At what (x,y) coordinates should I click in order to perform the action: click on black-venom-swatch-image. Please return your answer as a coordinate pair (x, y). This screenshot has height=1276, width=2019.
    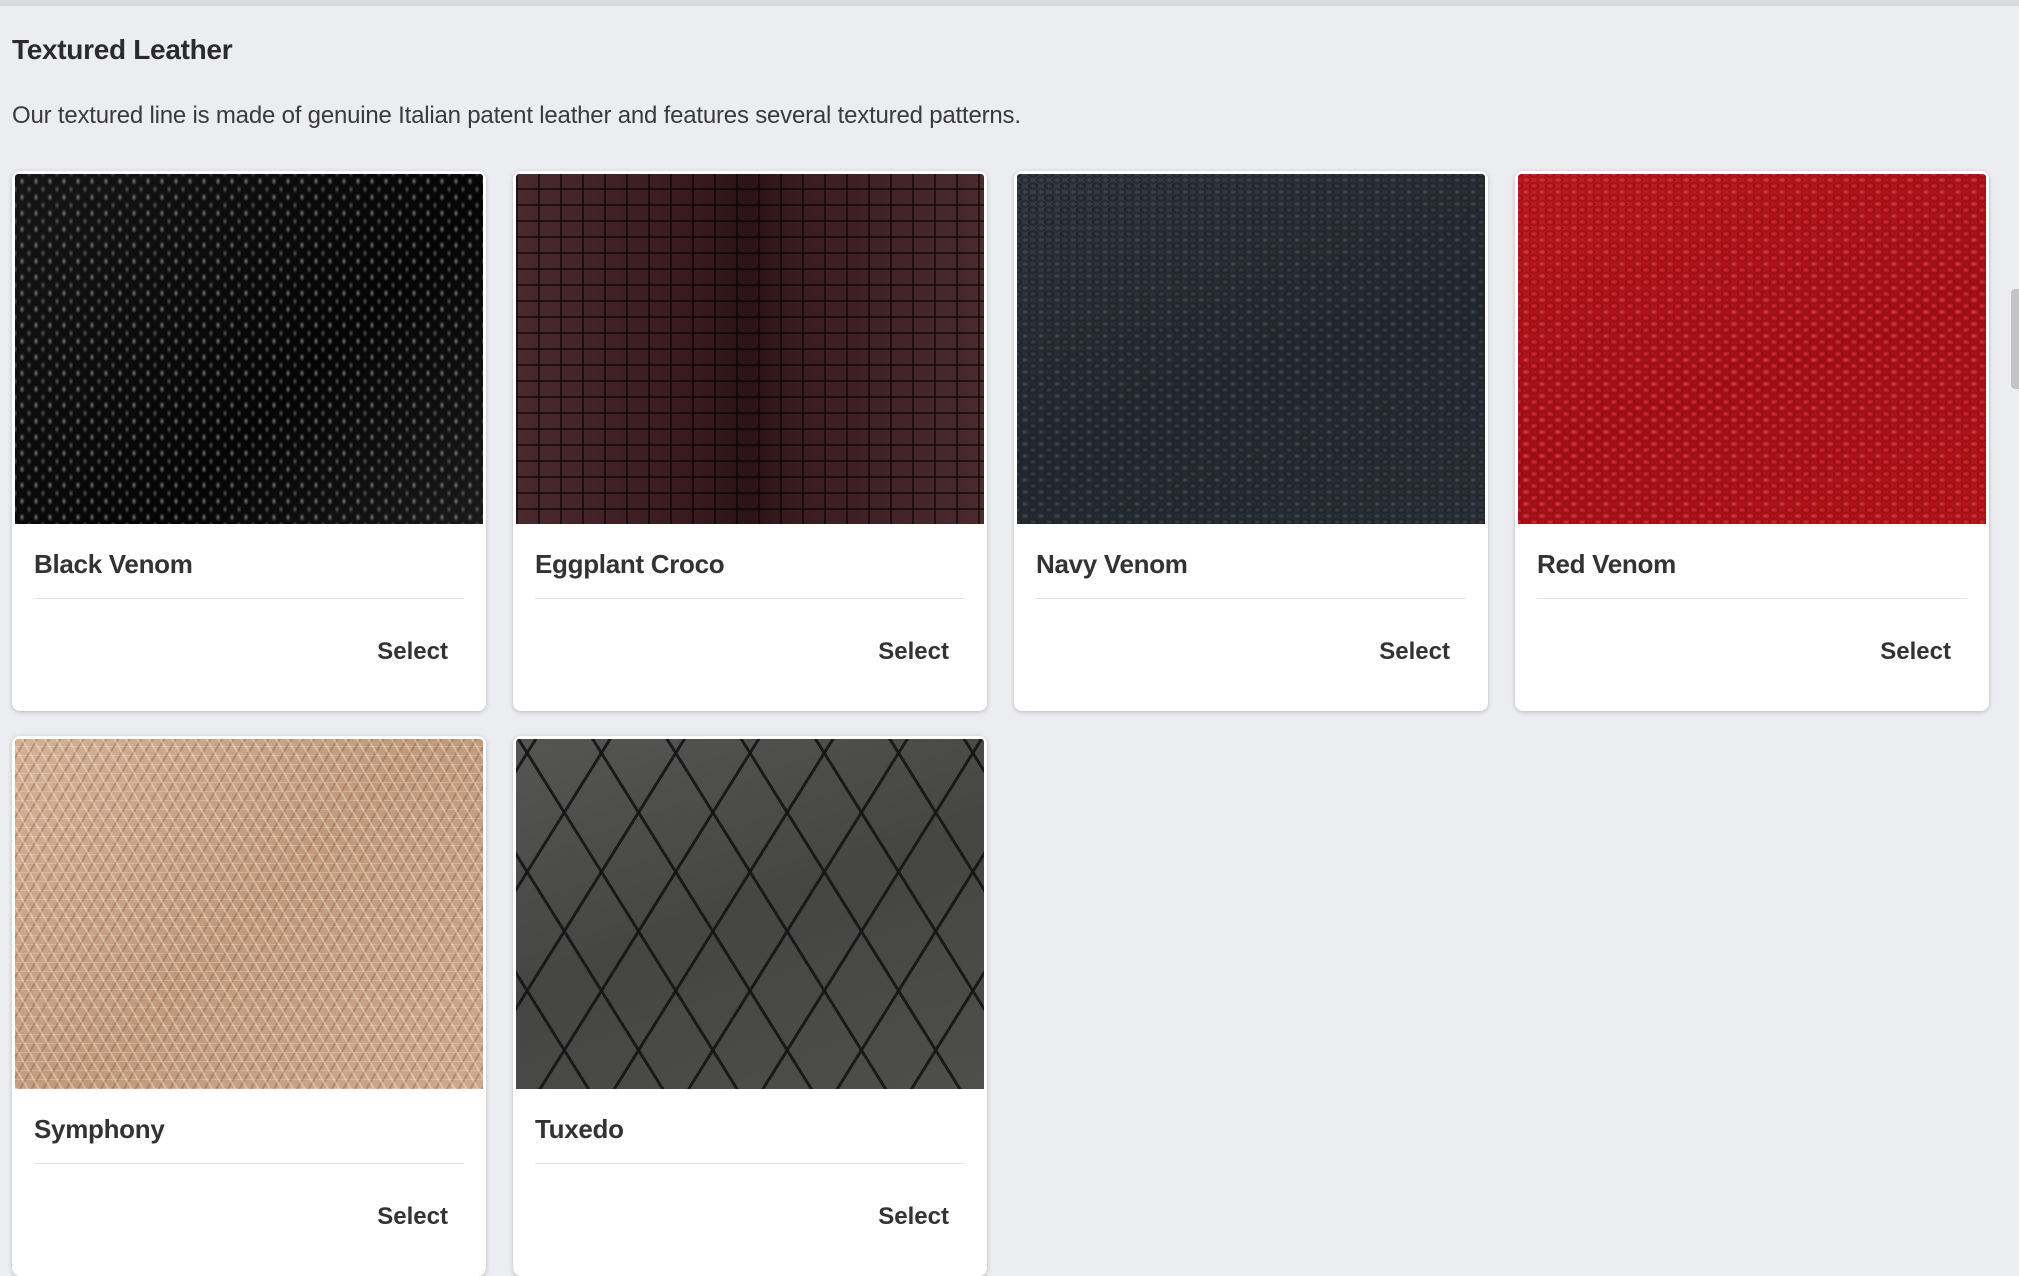
    Looking at the image, I should click on (249, 349).